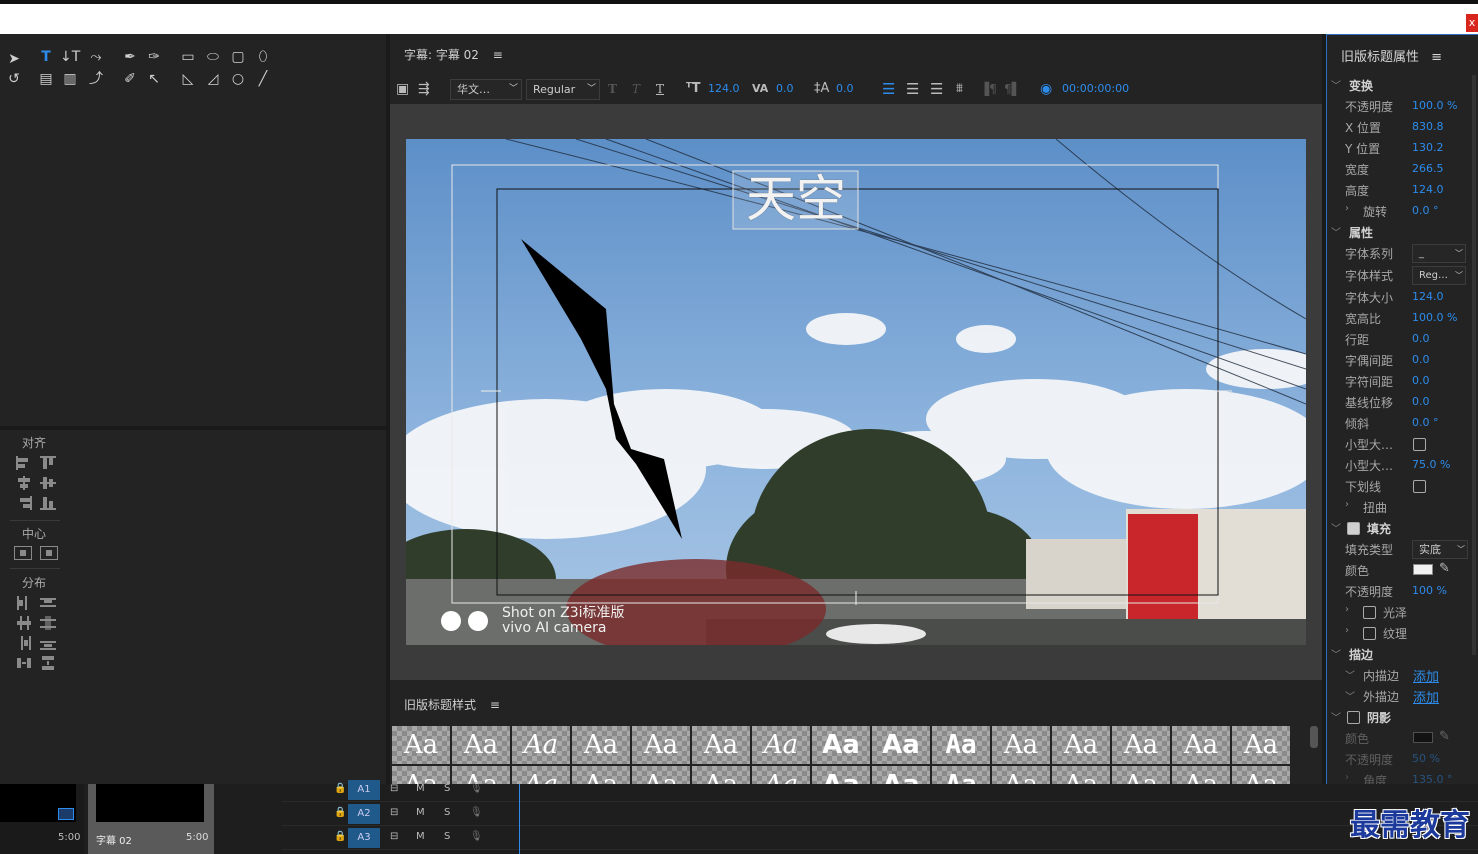 Image resolution: width=1478 pixels, height=854 pixels. Describe the element at coordinates (130, 57) in the screenshot. I see `pen-tool-icon: ✒` at that location.